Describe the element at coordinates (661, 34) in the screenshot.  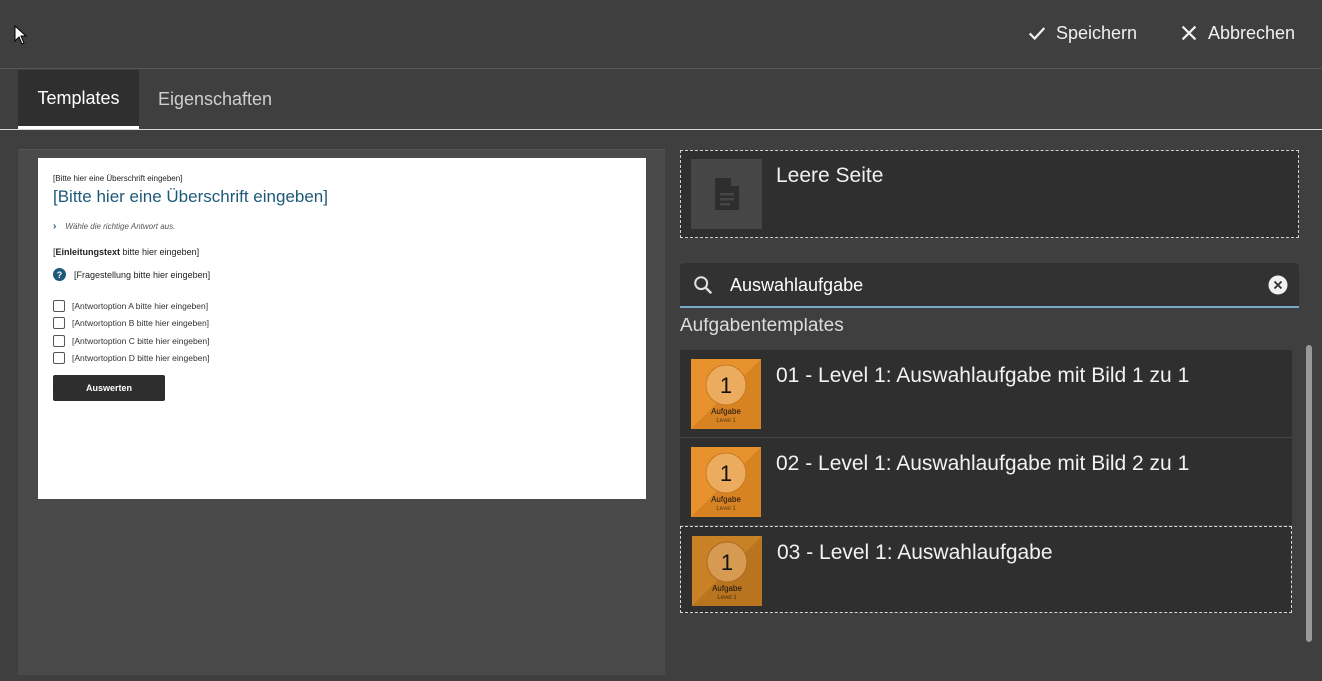
I see `top-toolbar: Speichern Abbrechen` at that location.